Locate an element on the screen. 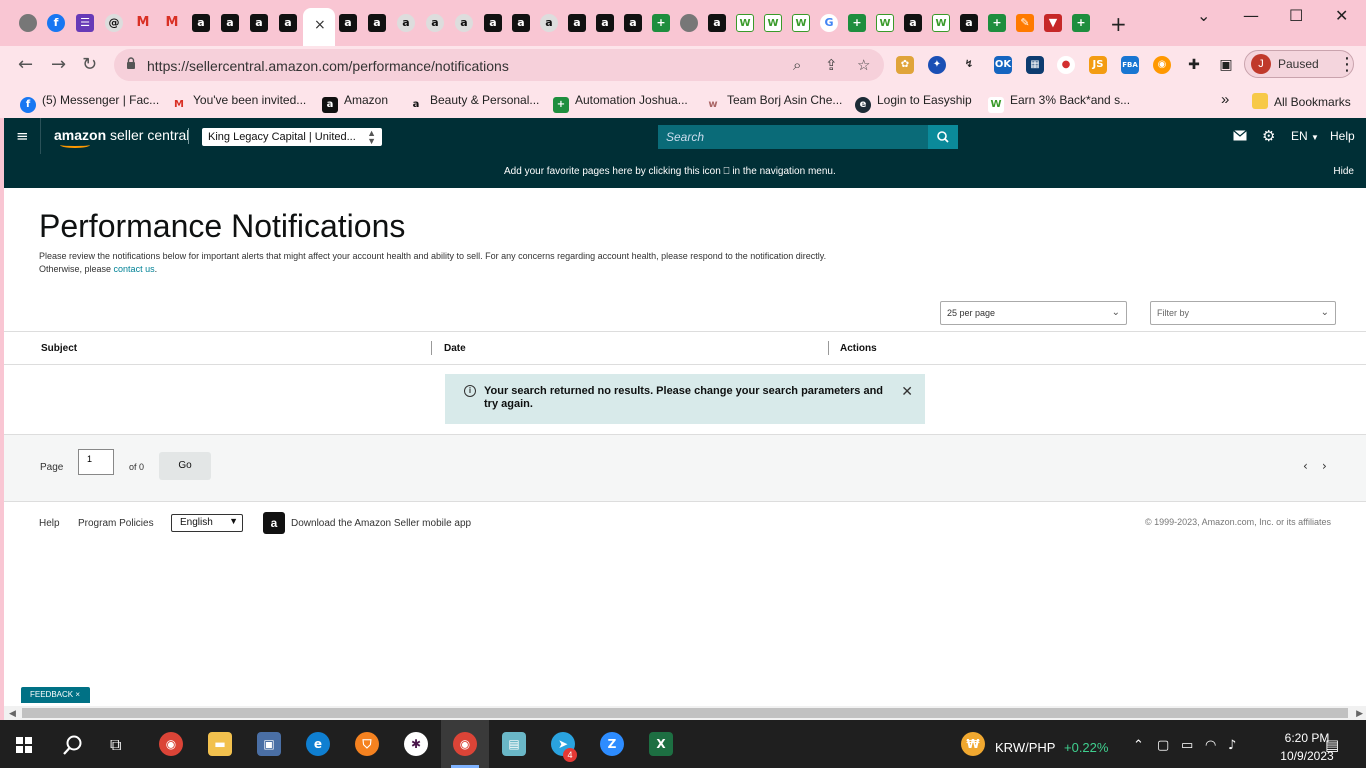 Image resolution: width=1366 pixels, height=768 pixels. share-icon: ⇪ is located at coordinates (831, 65).